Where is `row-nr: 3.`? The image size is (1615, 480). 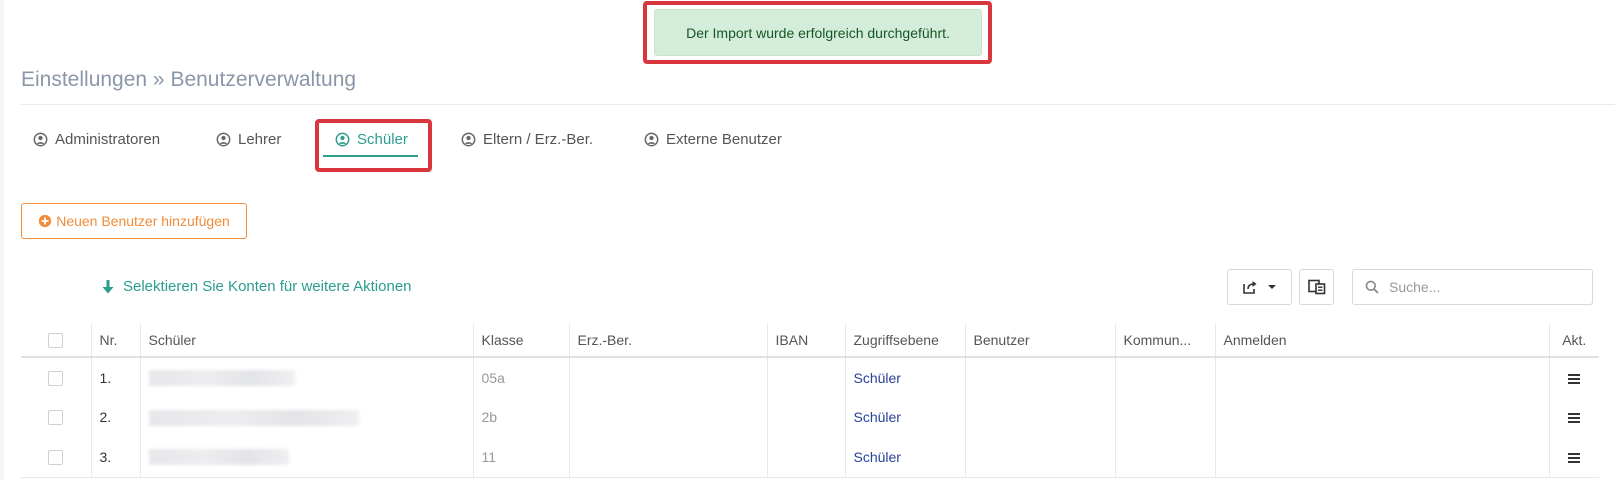
row-nr: 3. is located at coordinates (115, 457).